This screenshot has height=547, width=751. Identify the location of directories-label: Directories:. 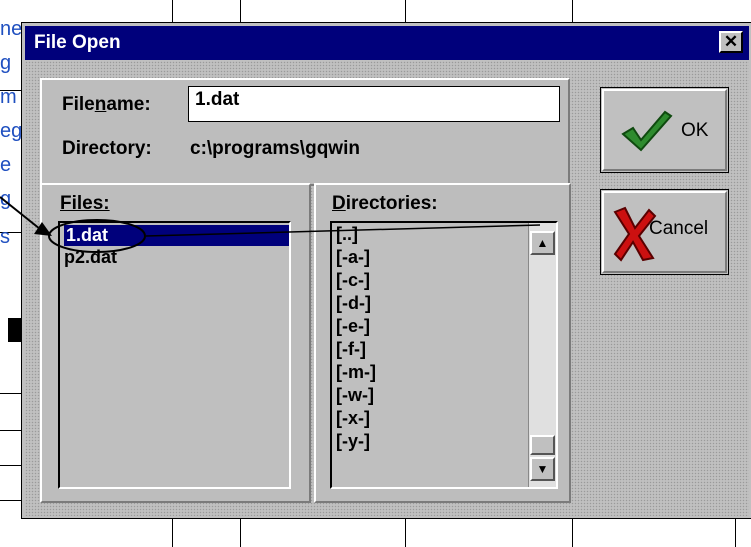
(385, 203).